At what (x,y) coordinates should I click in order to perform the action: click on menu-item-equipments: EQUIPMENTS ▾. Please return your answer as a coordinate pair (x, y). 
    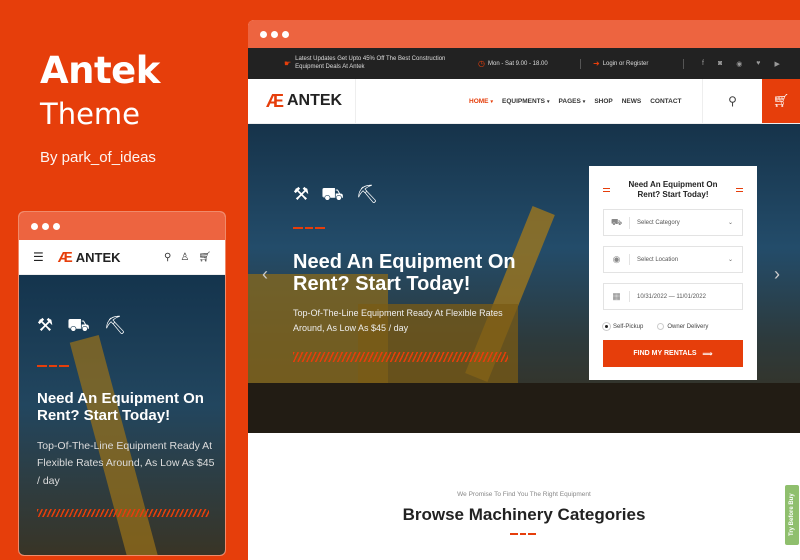
    Looking at the image, I should click on (526, 101).